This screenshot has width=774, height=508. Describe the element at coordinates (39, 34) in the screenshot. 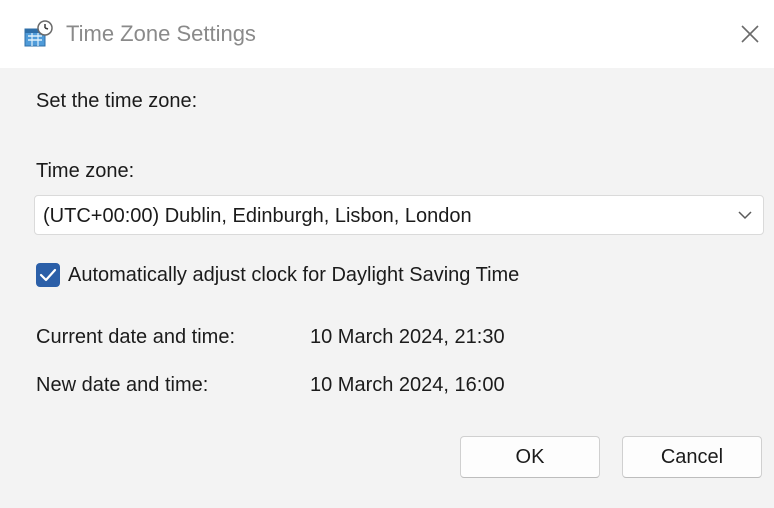

I see `clock-globe-icon` at that location.